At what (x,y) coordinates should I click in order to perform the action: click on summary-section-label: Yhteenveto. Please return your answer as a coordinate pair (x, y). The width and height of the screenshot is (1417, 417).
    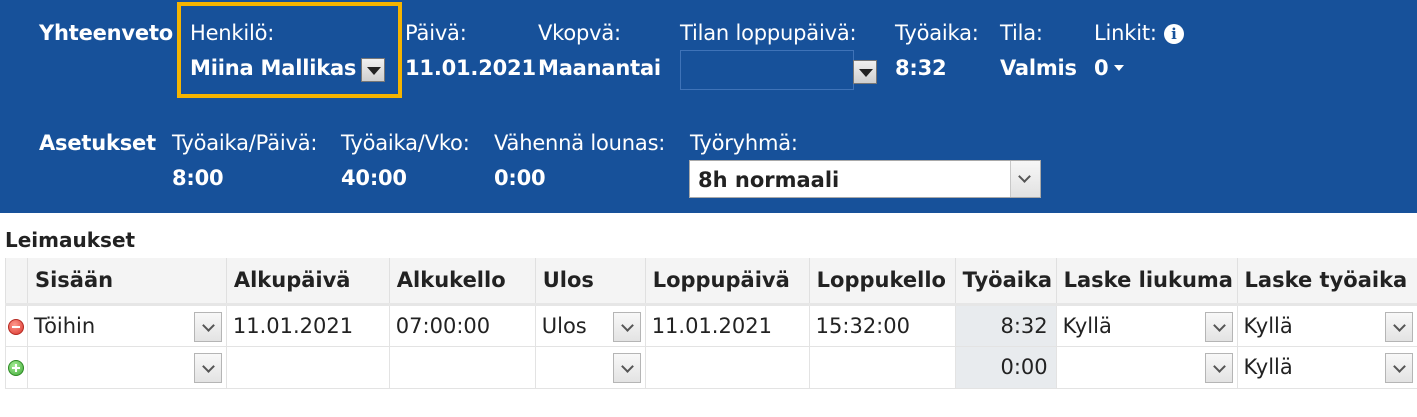
    Looking at the image, I should click on (106, 33).